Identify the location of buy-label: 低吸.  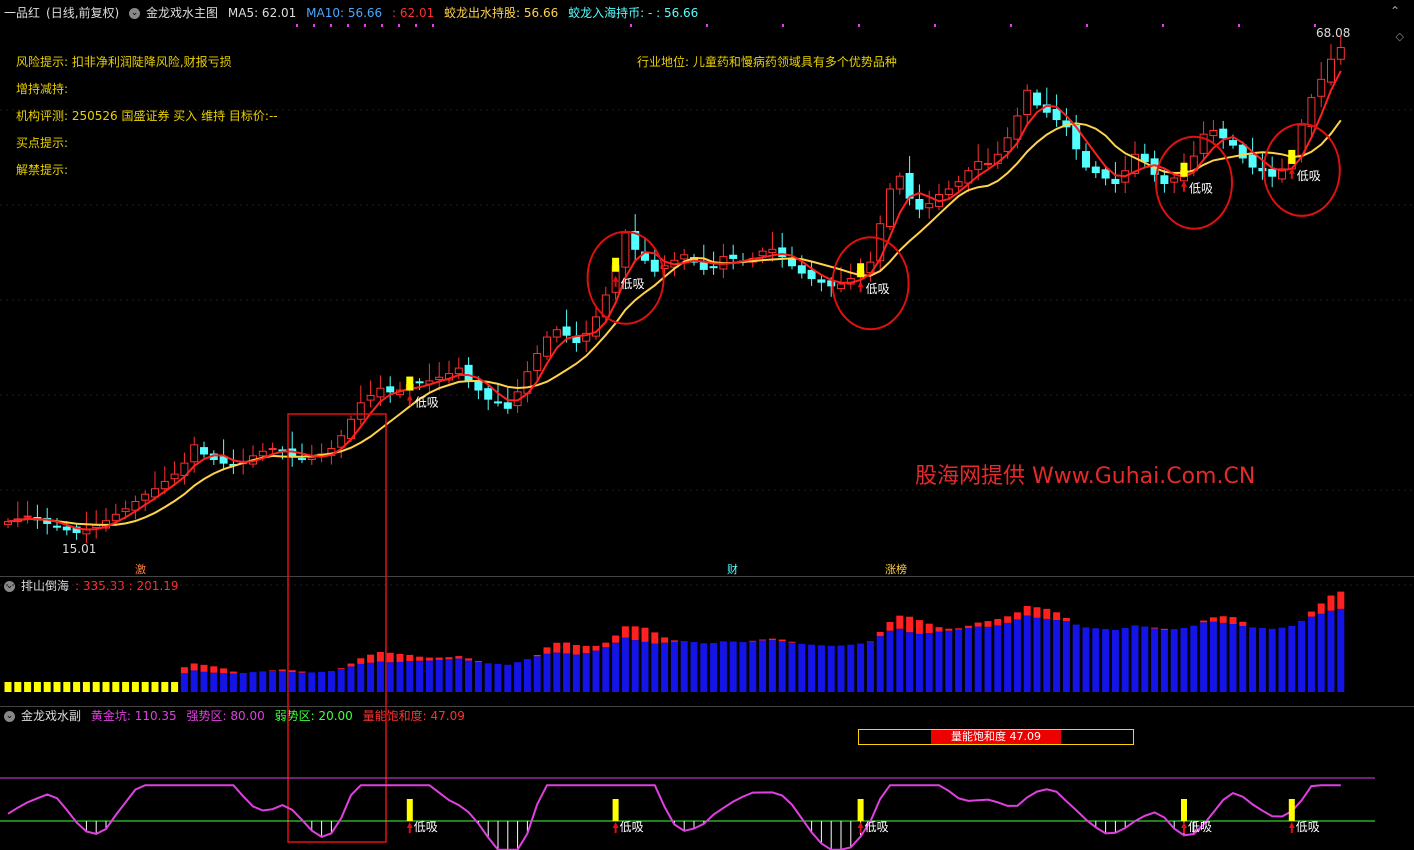
(878, 289).